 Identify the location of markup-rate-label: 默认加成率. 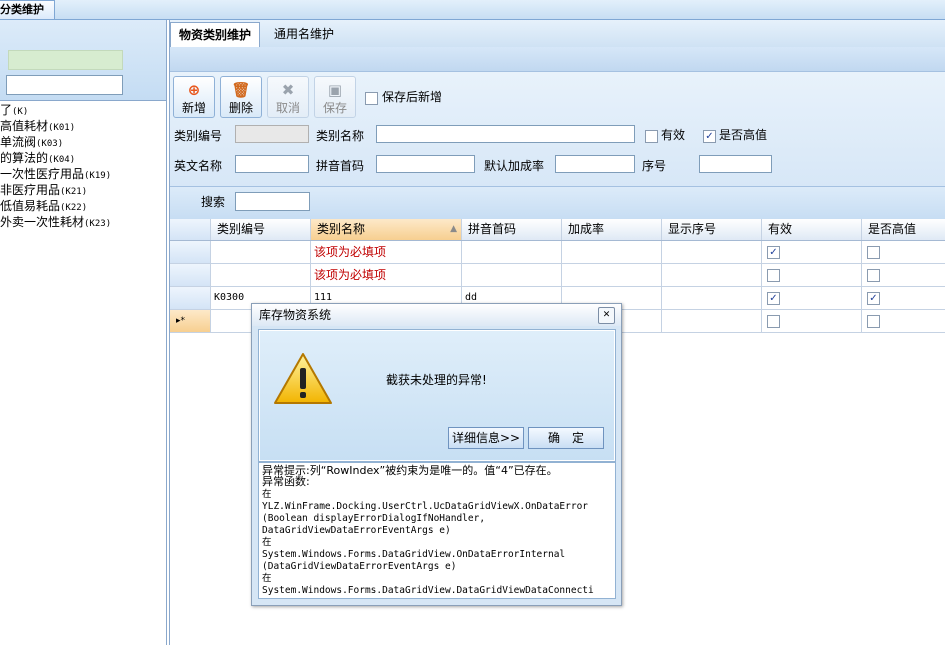
(514, 166).